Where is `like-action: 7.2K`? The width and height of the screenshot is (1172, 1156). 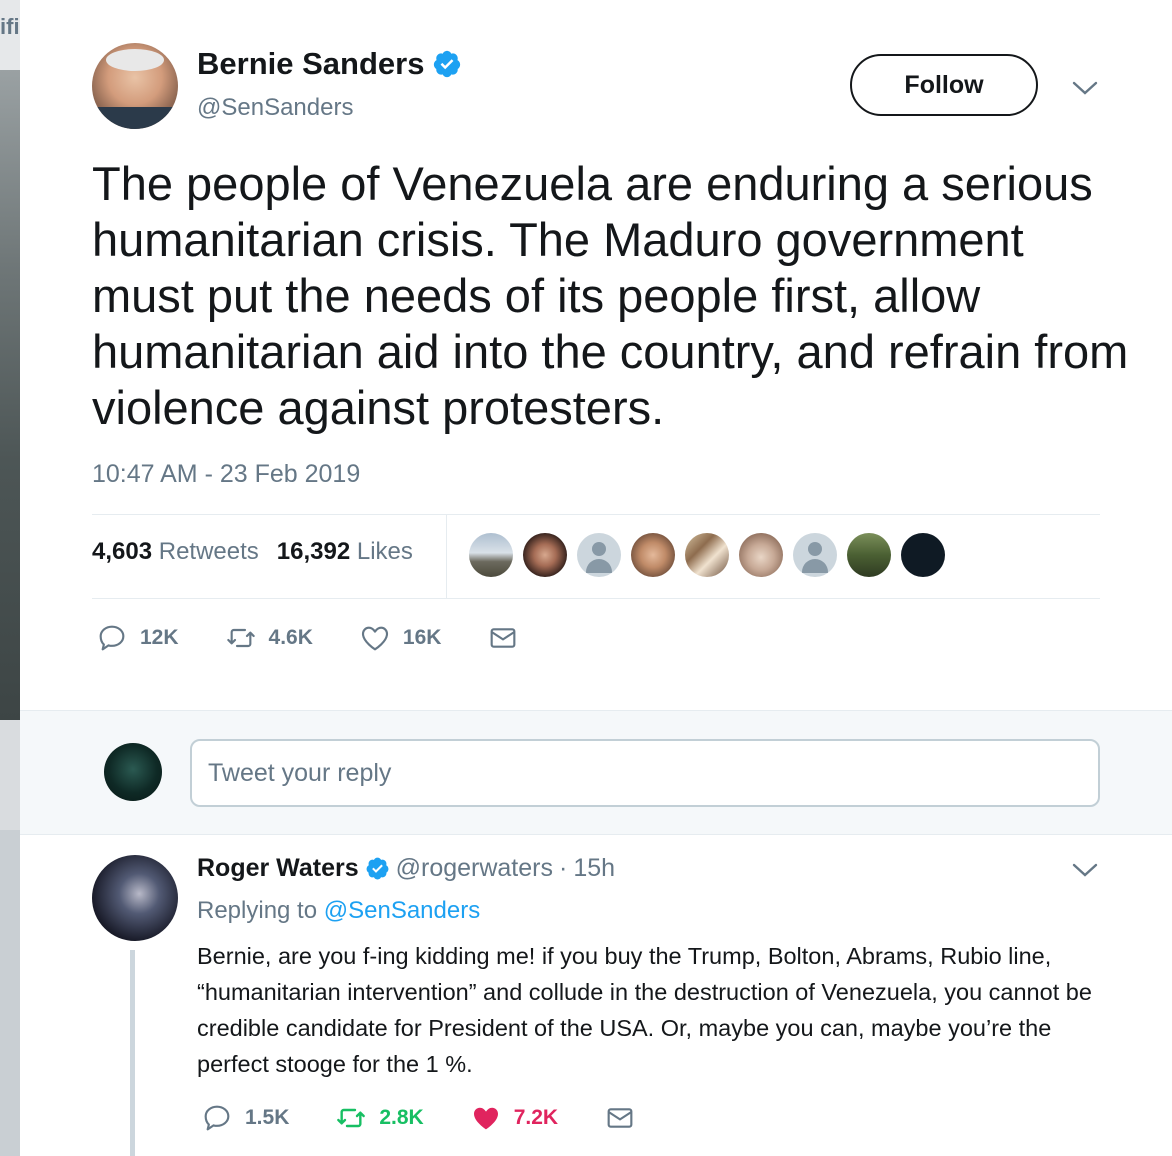
like-action: 7.2K is located at coordinates (514, 1118).